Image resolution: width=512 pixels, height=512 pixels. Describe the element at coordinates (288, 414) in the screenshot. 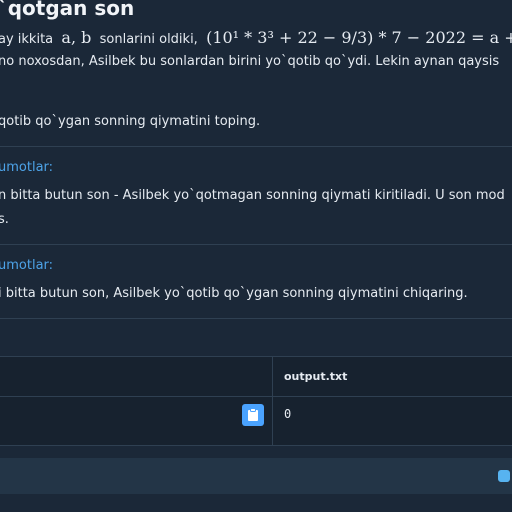

I see `output-value: 0` at that location.